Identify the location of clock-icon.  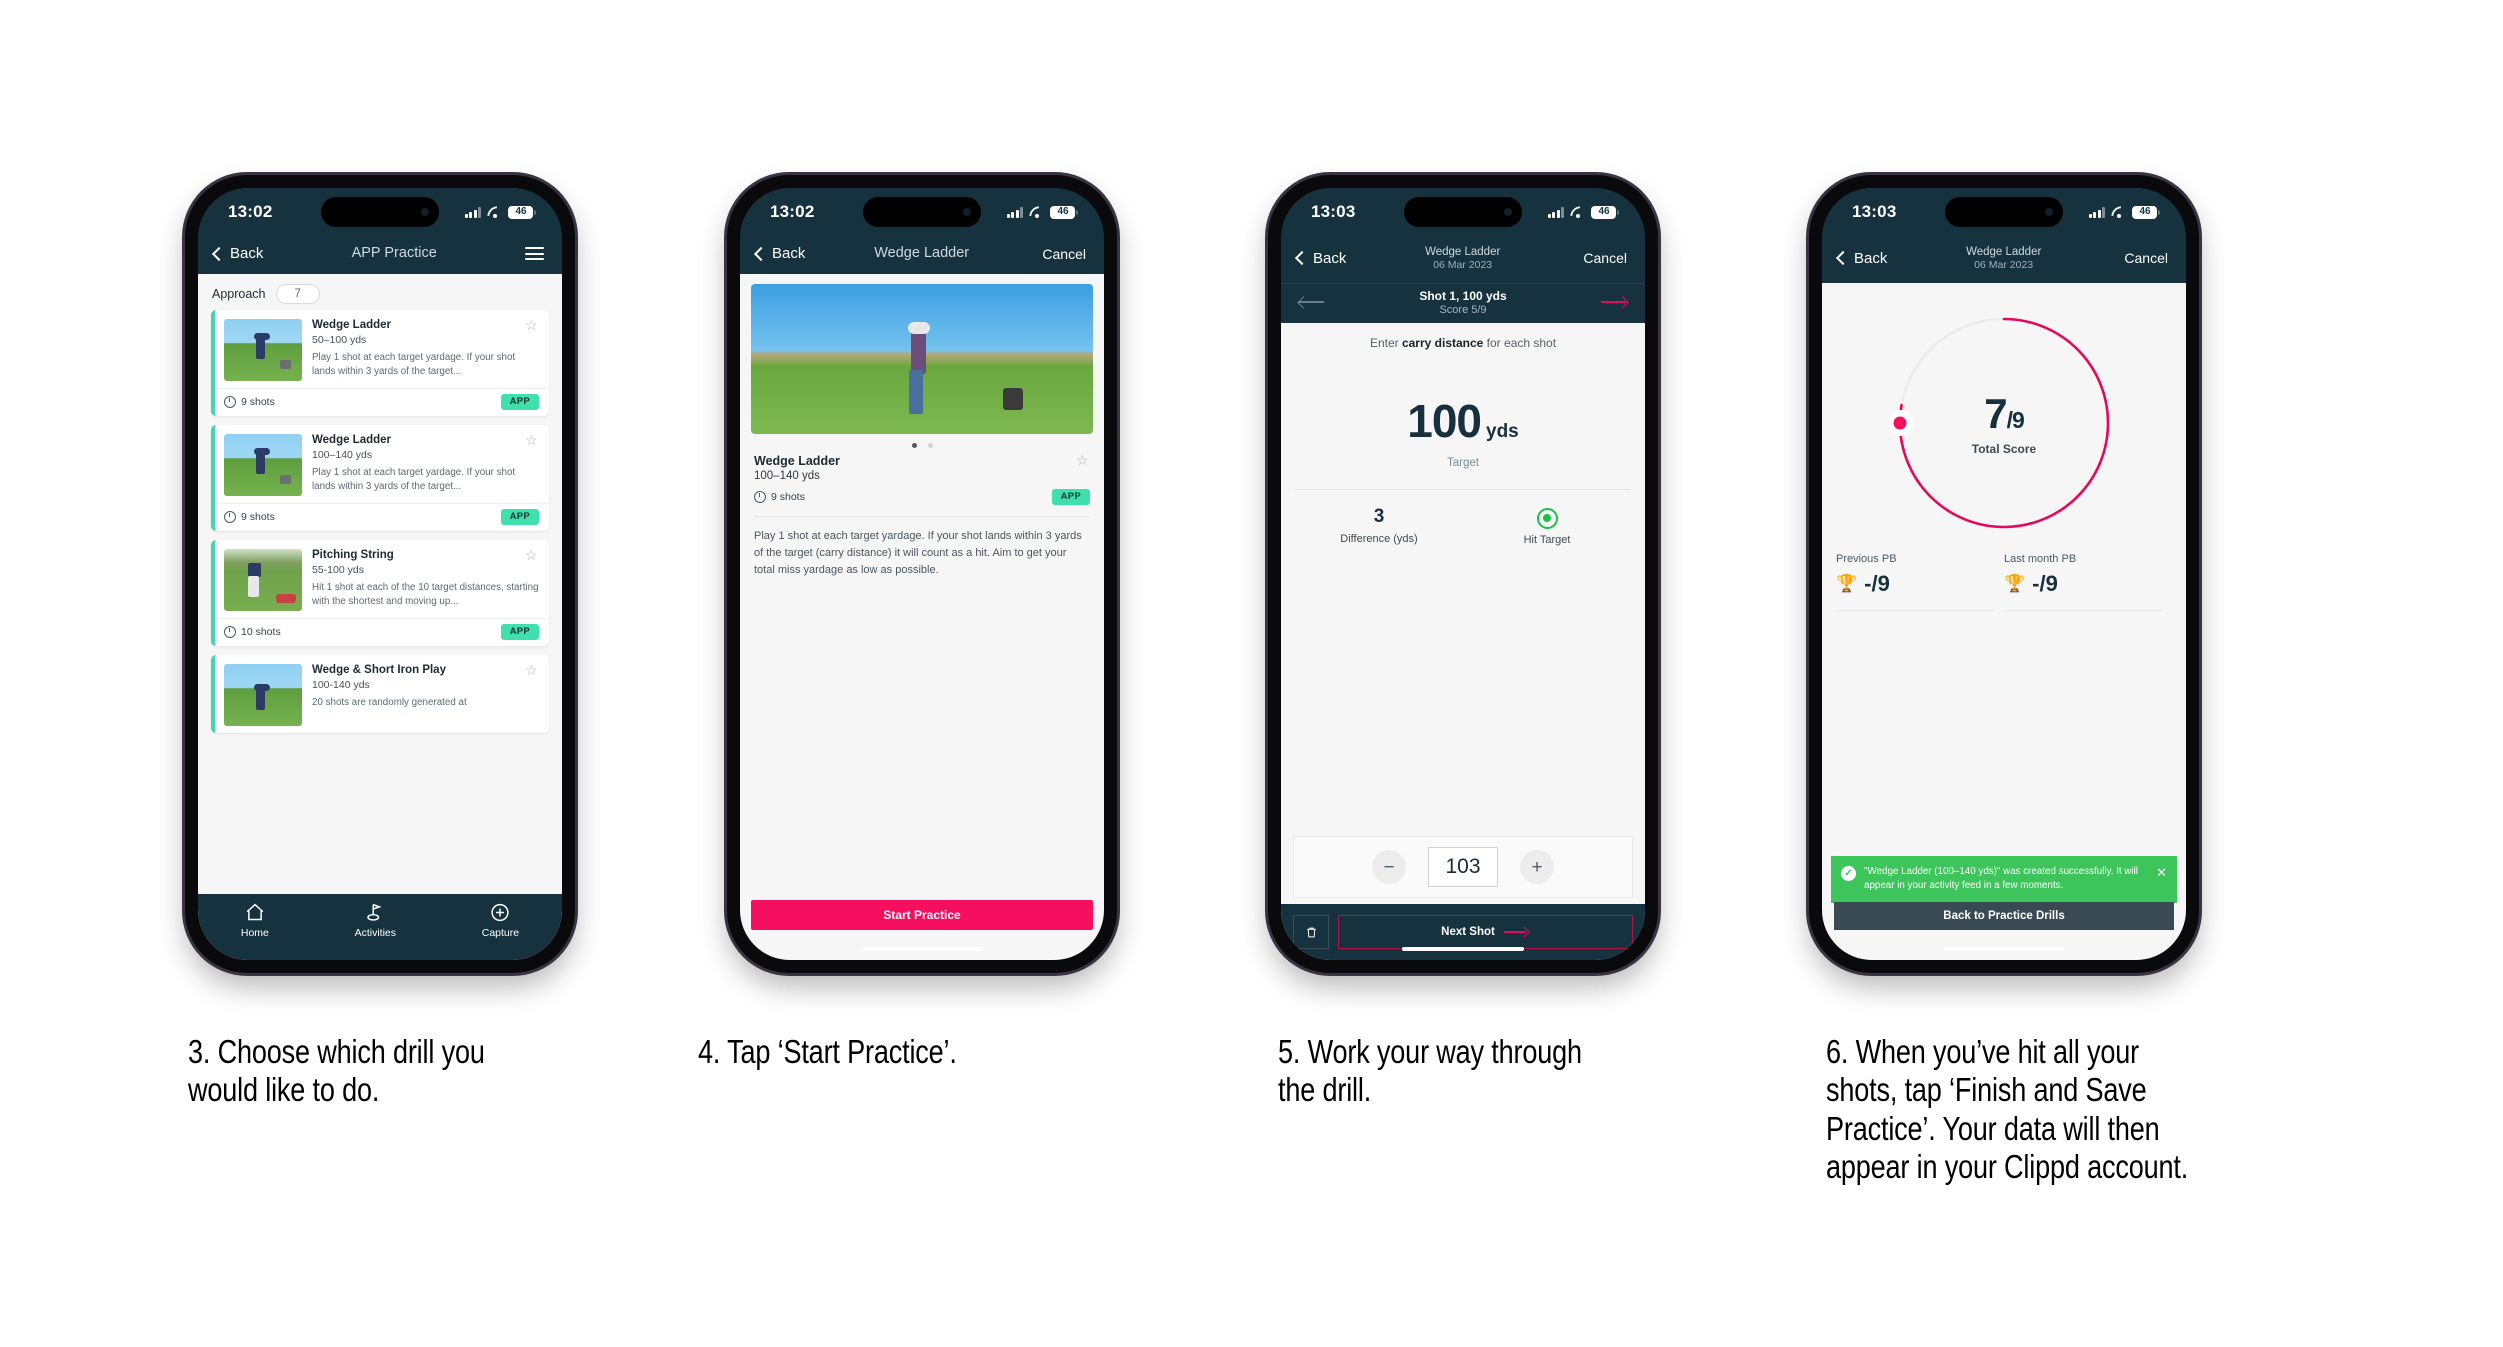
(760, 496).